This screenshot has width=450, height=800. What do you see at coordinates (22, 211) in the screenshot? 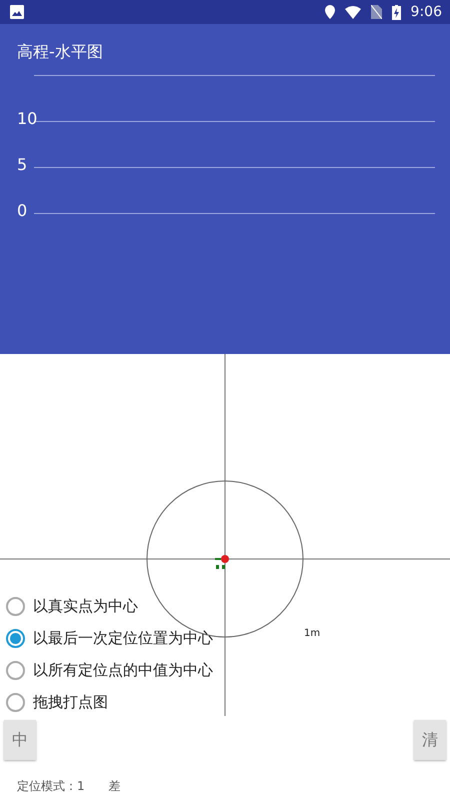
I see `axis-label: 0` at bounding box center [22, 211].